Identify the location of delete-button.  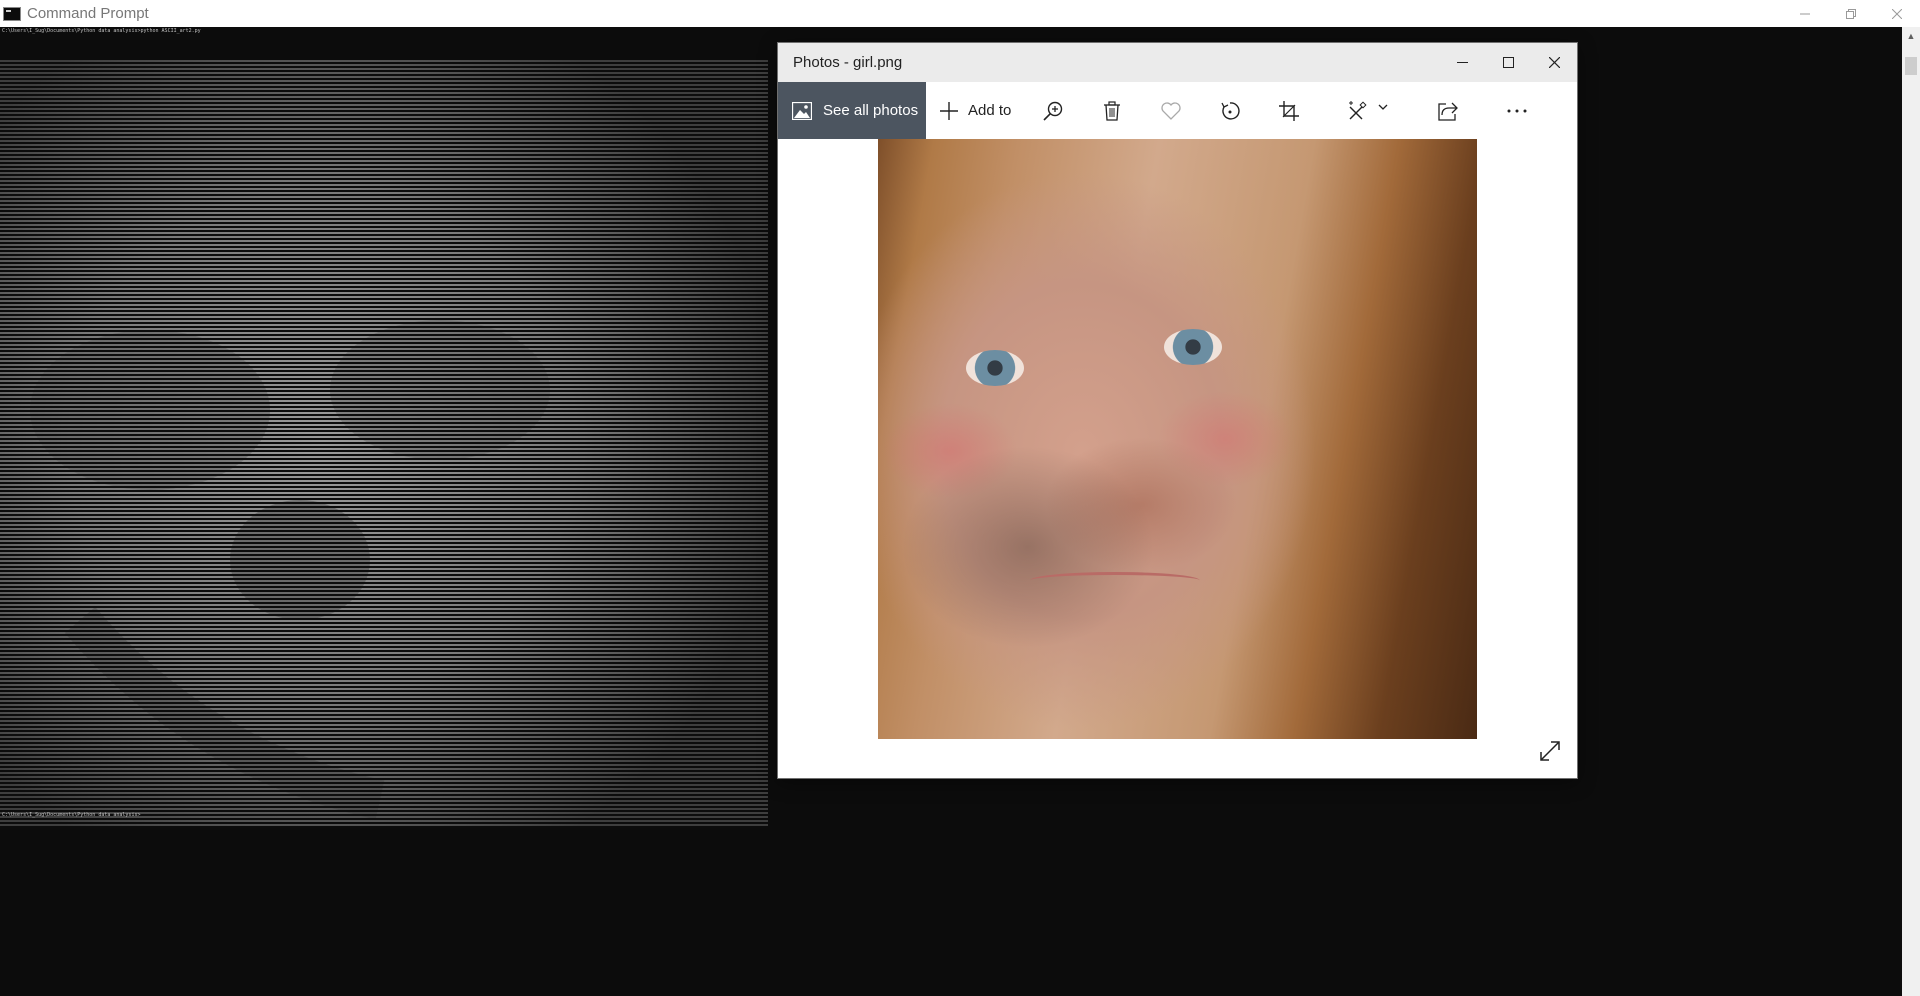
(1111, 110).